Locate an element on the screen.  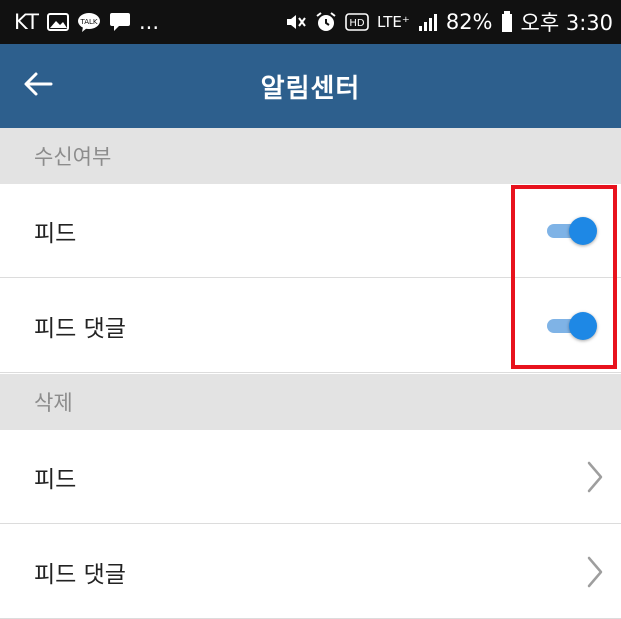
svg-text: TALK is located at coordinates (88, 22).